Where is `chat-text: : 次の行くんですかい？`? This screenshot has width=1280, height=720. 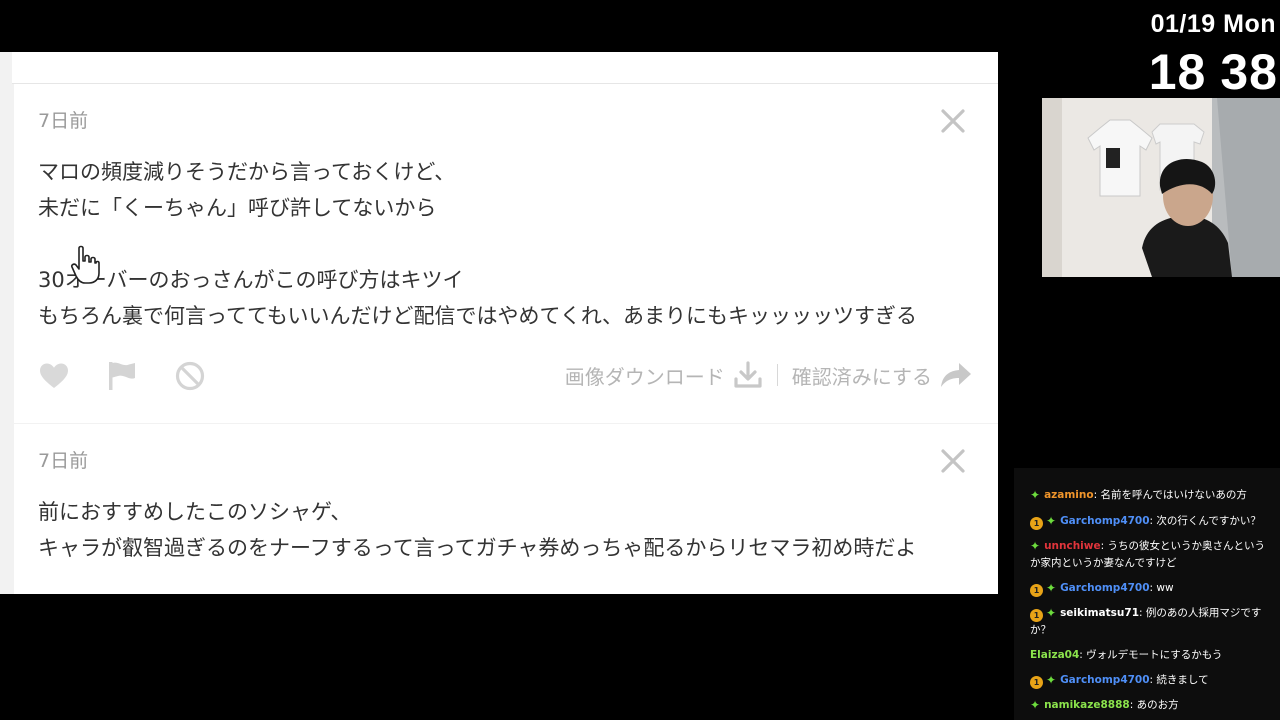
chat-text: : 次の行くんですかい？ is located at coordinates (1205, 521).